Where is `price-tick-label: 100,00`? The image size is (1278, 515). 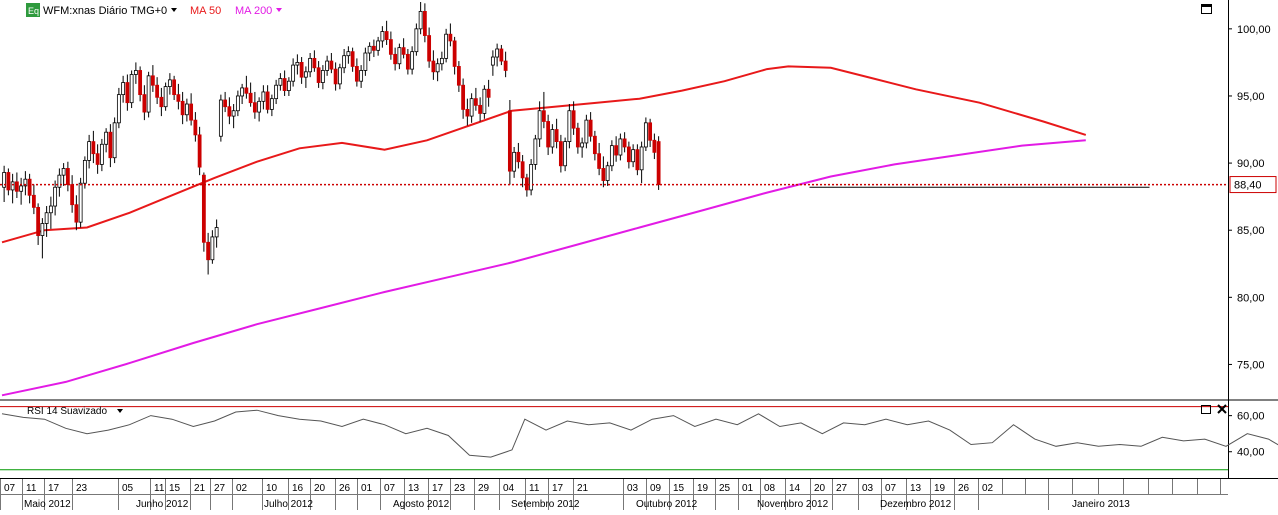 price-tick-label: 100,00 is located at coordinates (1254, 30).